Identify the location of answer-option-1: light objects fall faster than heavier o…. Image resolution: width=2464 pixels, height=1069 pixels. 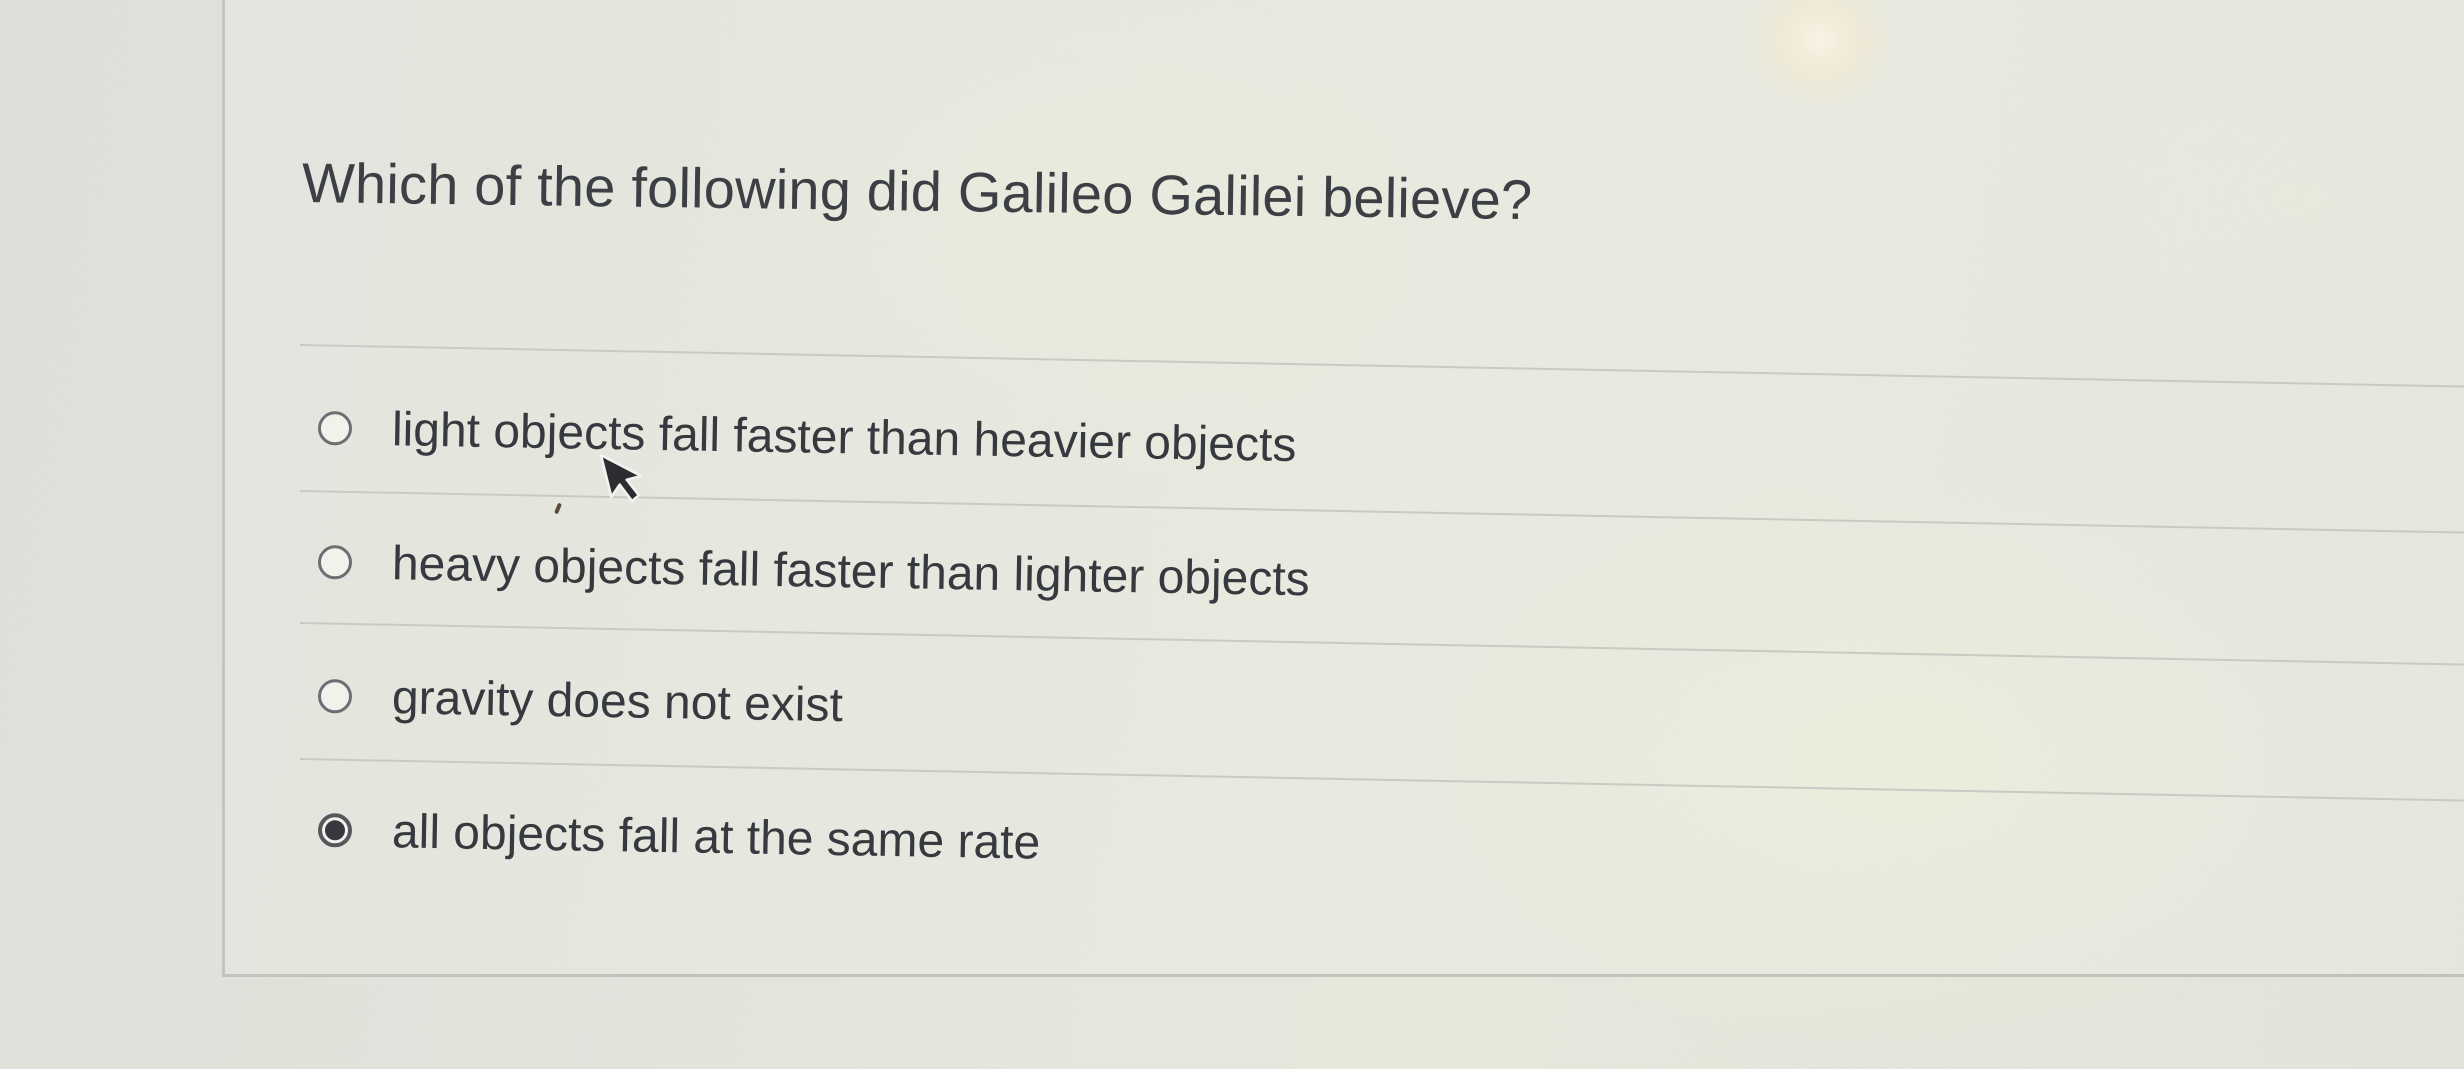
(807, 436).